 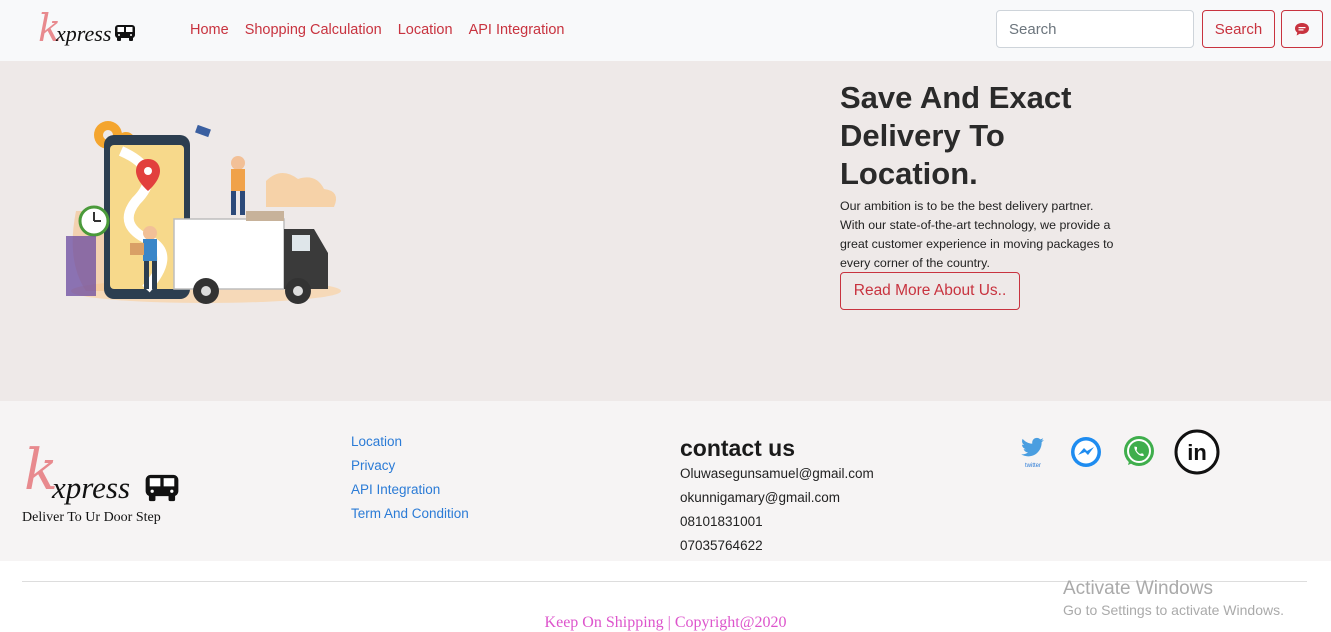 What do you see at coordinates (313, 30) in the screenshot?
I see `nav-shopping-calculation: Shopping Calculation` at bounding box center [313, 30].